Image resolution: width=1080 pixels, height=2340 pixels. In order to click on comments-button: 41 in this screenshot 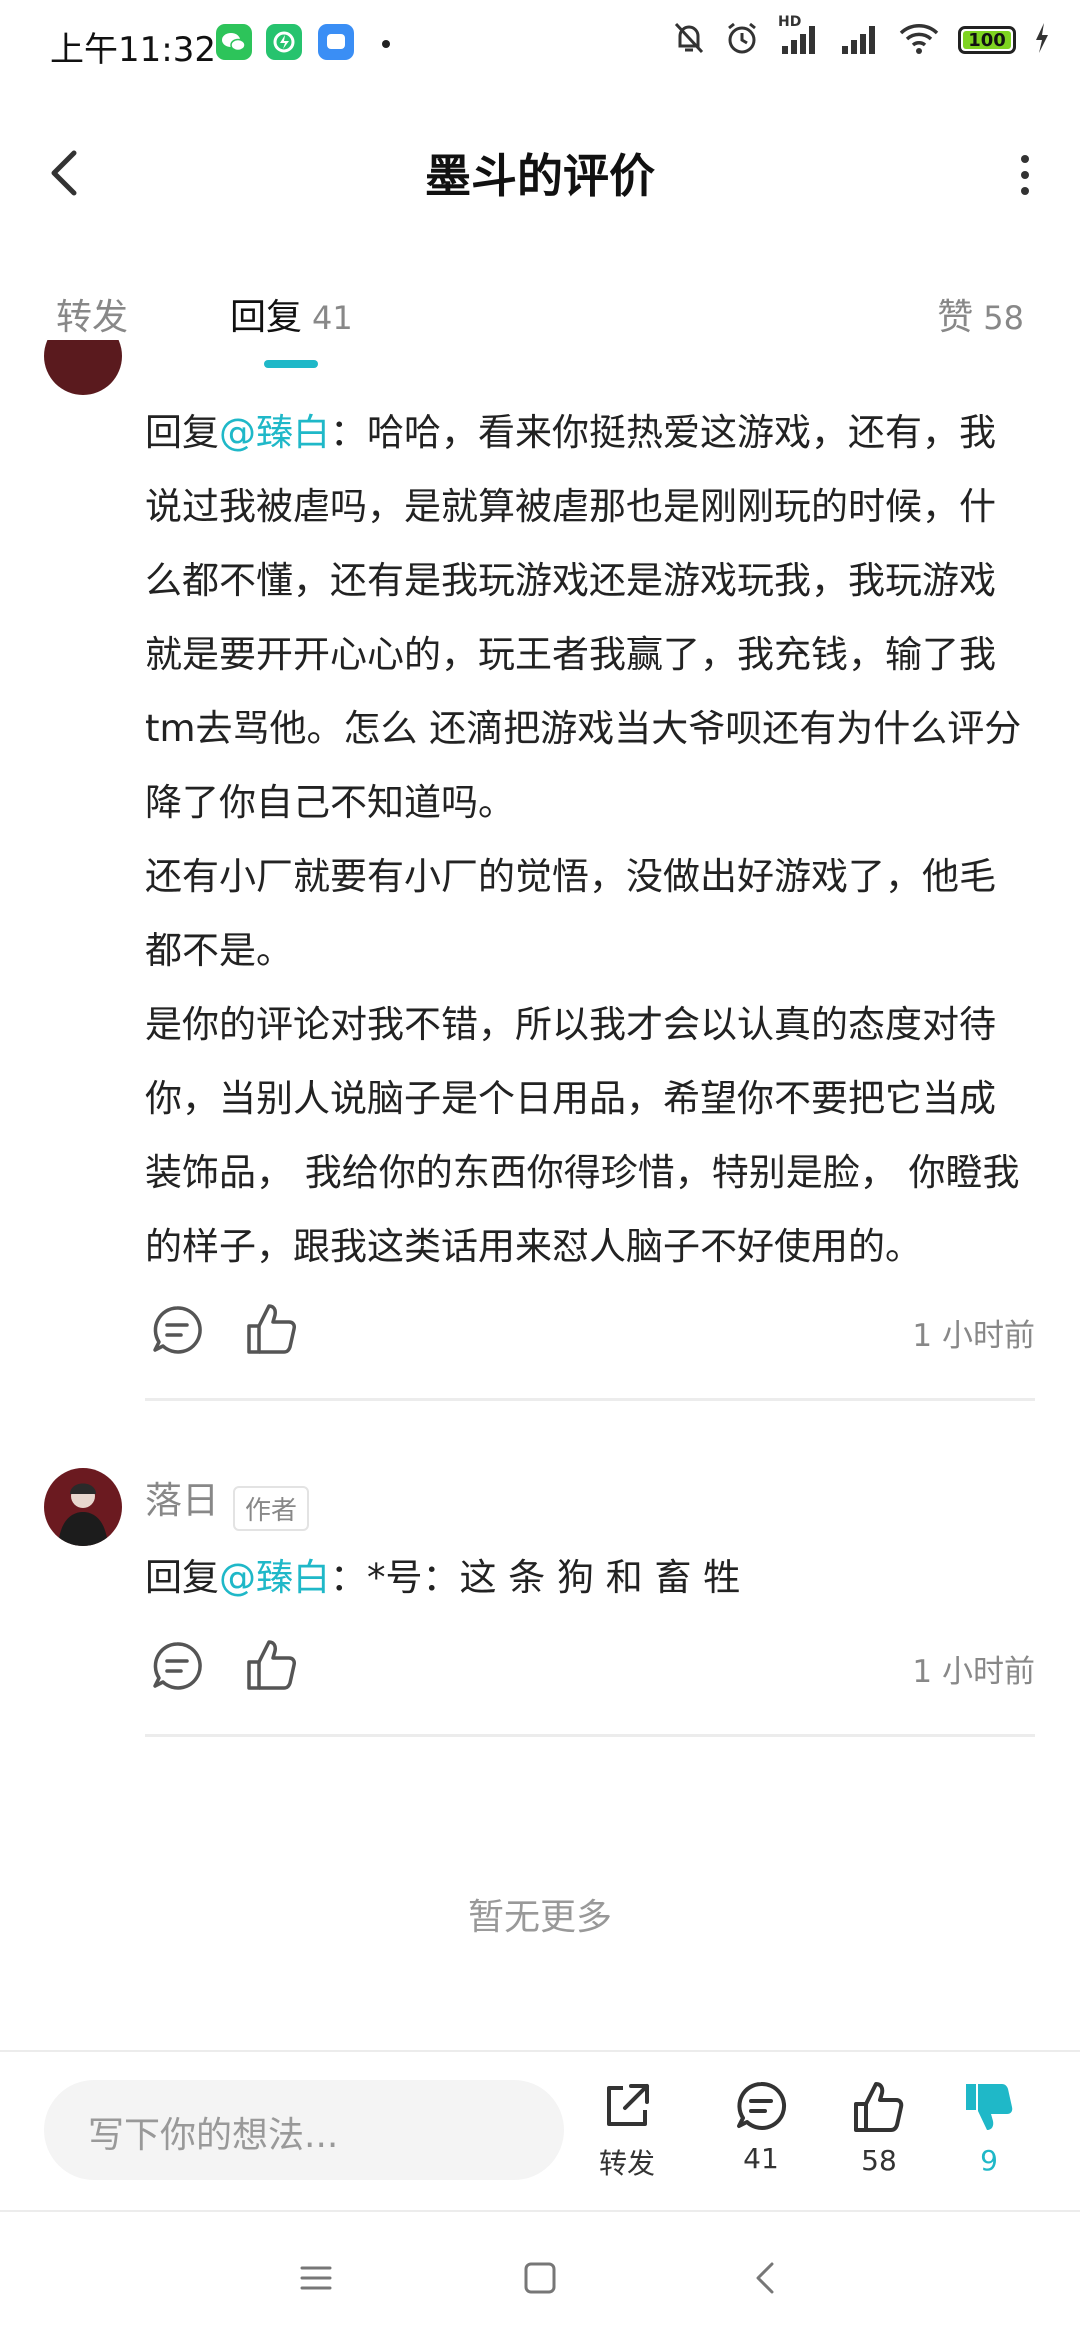, I will do `click(761, 2126)`.